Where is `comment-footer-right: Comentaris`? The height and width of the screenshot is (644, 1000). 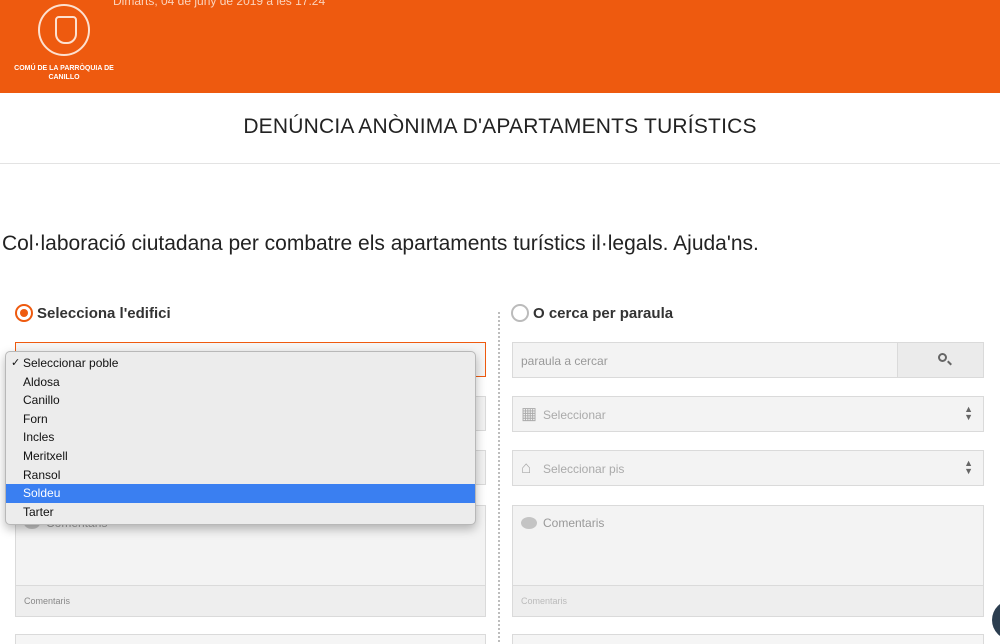
comment-footer-right: Comentaris is located at coordinates (748, 600).